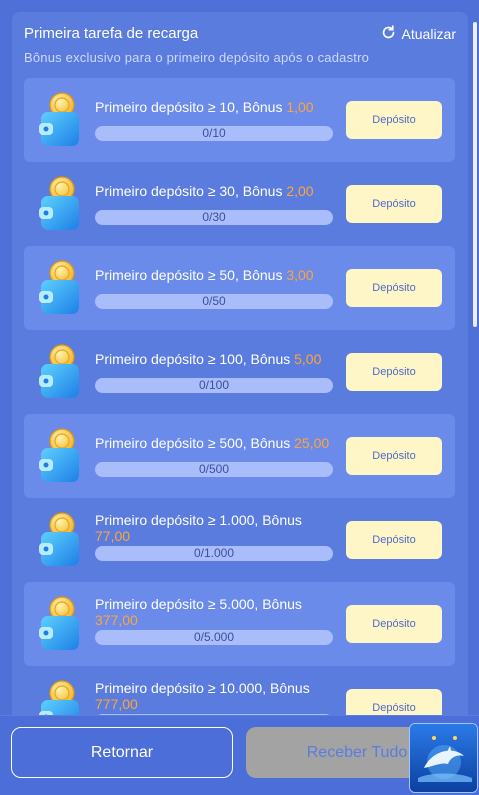 The image size is (479, 795). I want to click on task-label: Primeiro depósito ≥ 50, Bônus, so click(191, 275).